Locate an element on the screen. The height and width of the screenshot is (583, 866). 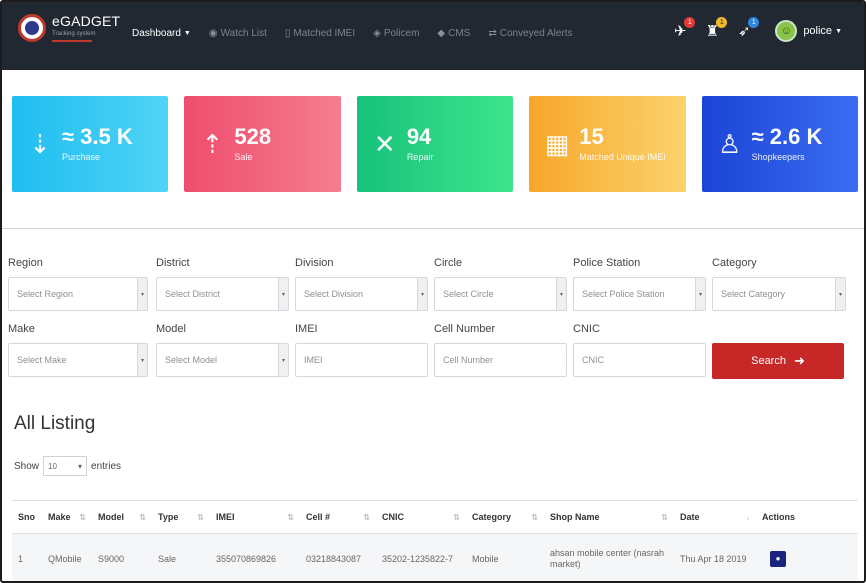
card-repair: ✕ 94 Repair is located at coordinates (435, 144).